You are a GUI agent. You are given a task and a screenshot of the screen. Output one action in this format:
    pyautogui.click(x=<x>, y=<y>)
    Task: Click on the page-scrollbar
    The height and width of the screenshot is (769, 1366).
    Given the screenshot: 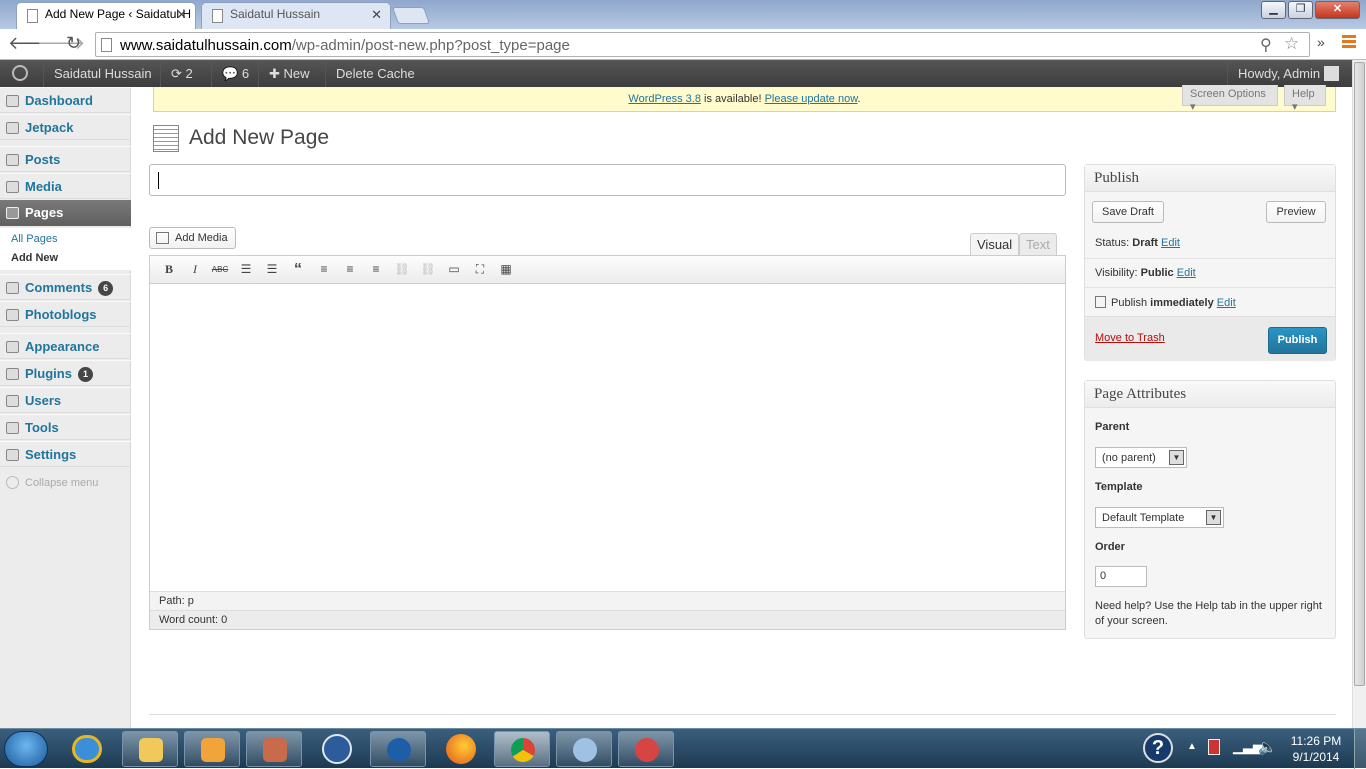 What is the action you would take?
    pyautogui.click(x=1359, y=394)
    